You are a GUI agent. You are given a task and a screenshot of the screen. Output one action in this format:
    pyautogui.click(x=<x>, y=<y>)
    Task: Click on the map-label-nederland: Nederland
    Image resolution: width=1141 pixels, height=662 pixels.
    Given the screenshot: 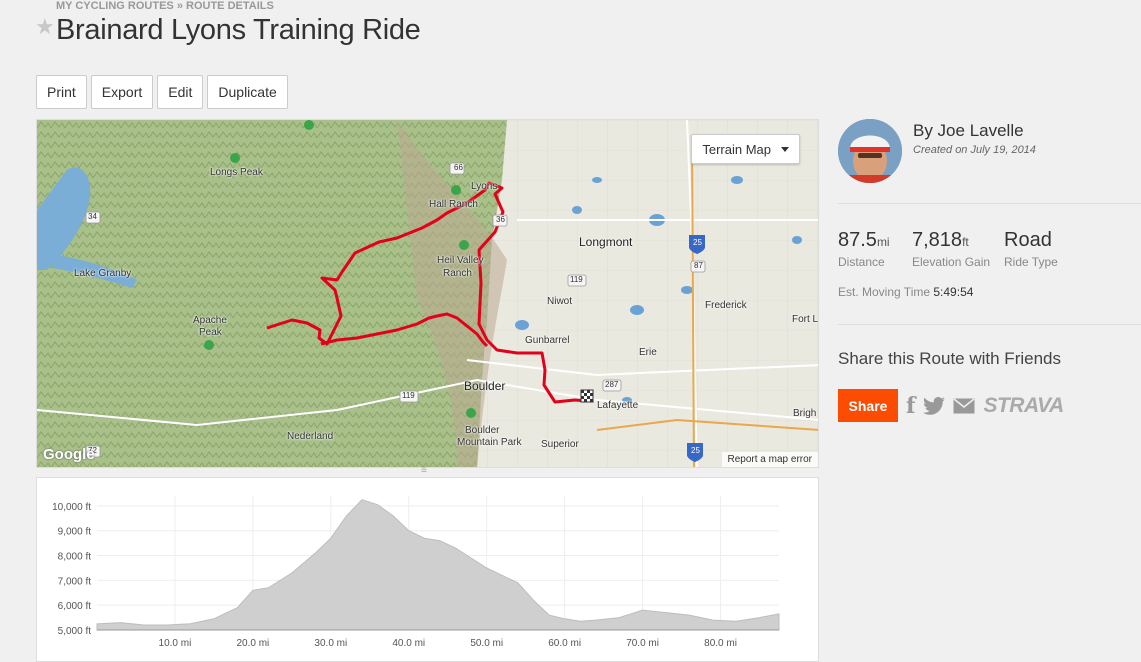 What is the action you would take?
    pyautogui.click(x=310, y=436)
    